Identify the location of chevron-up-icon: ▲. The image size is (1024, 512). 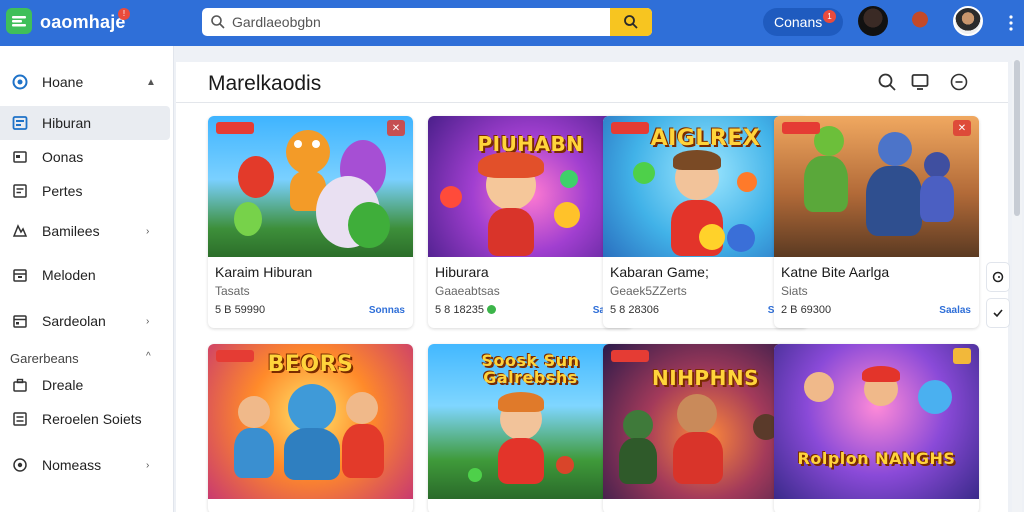
(151, 82).